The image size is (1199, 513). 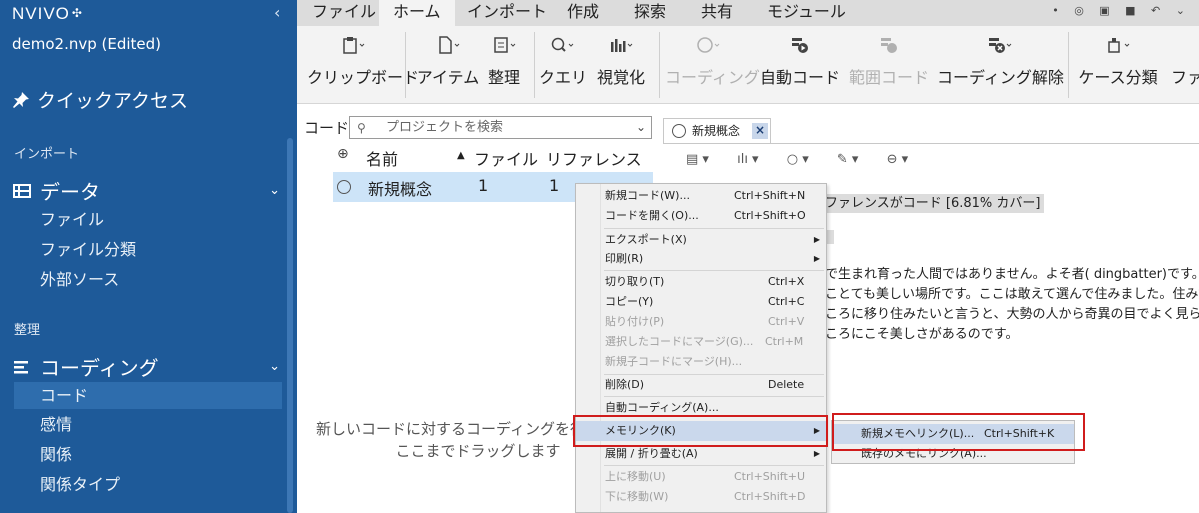 I want to click on organize-icon, so click(x=504, y=45).